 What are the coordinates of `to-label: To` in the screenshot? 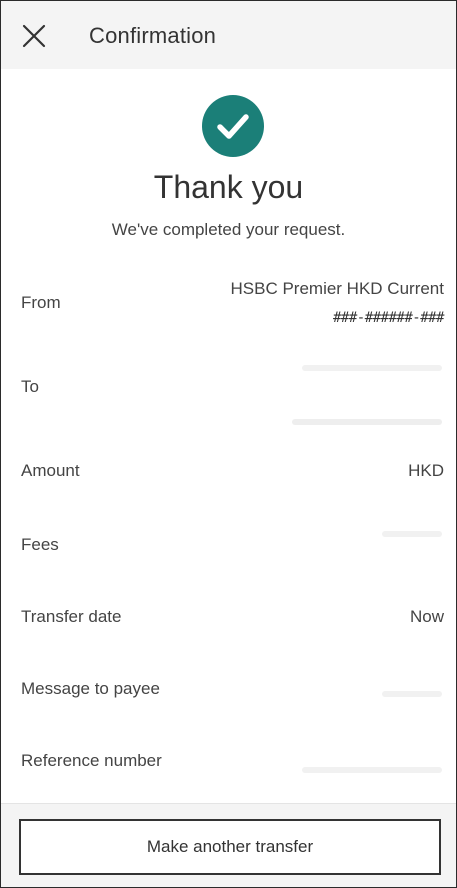 It's located at (30, 386).